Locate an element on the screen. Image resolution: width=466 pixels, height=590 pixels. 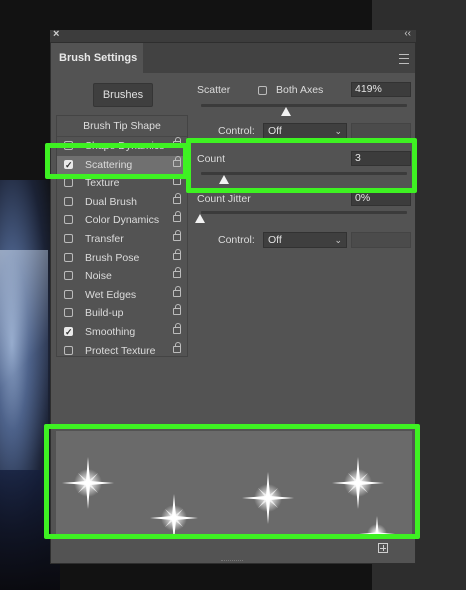
list-item-wet-edges: Wet Edges is located at coordinates (122, 295).